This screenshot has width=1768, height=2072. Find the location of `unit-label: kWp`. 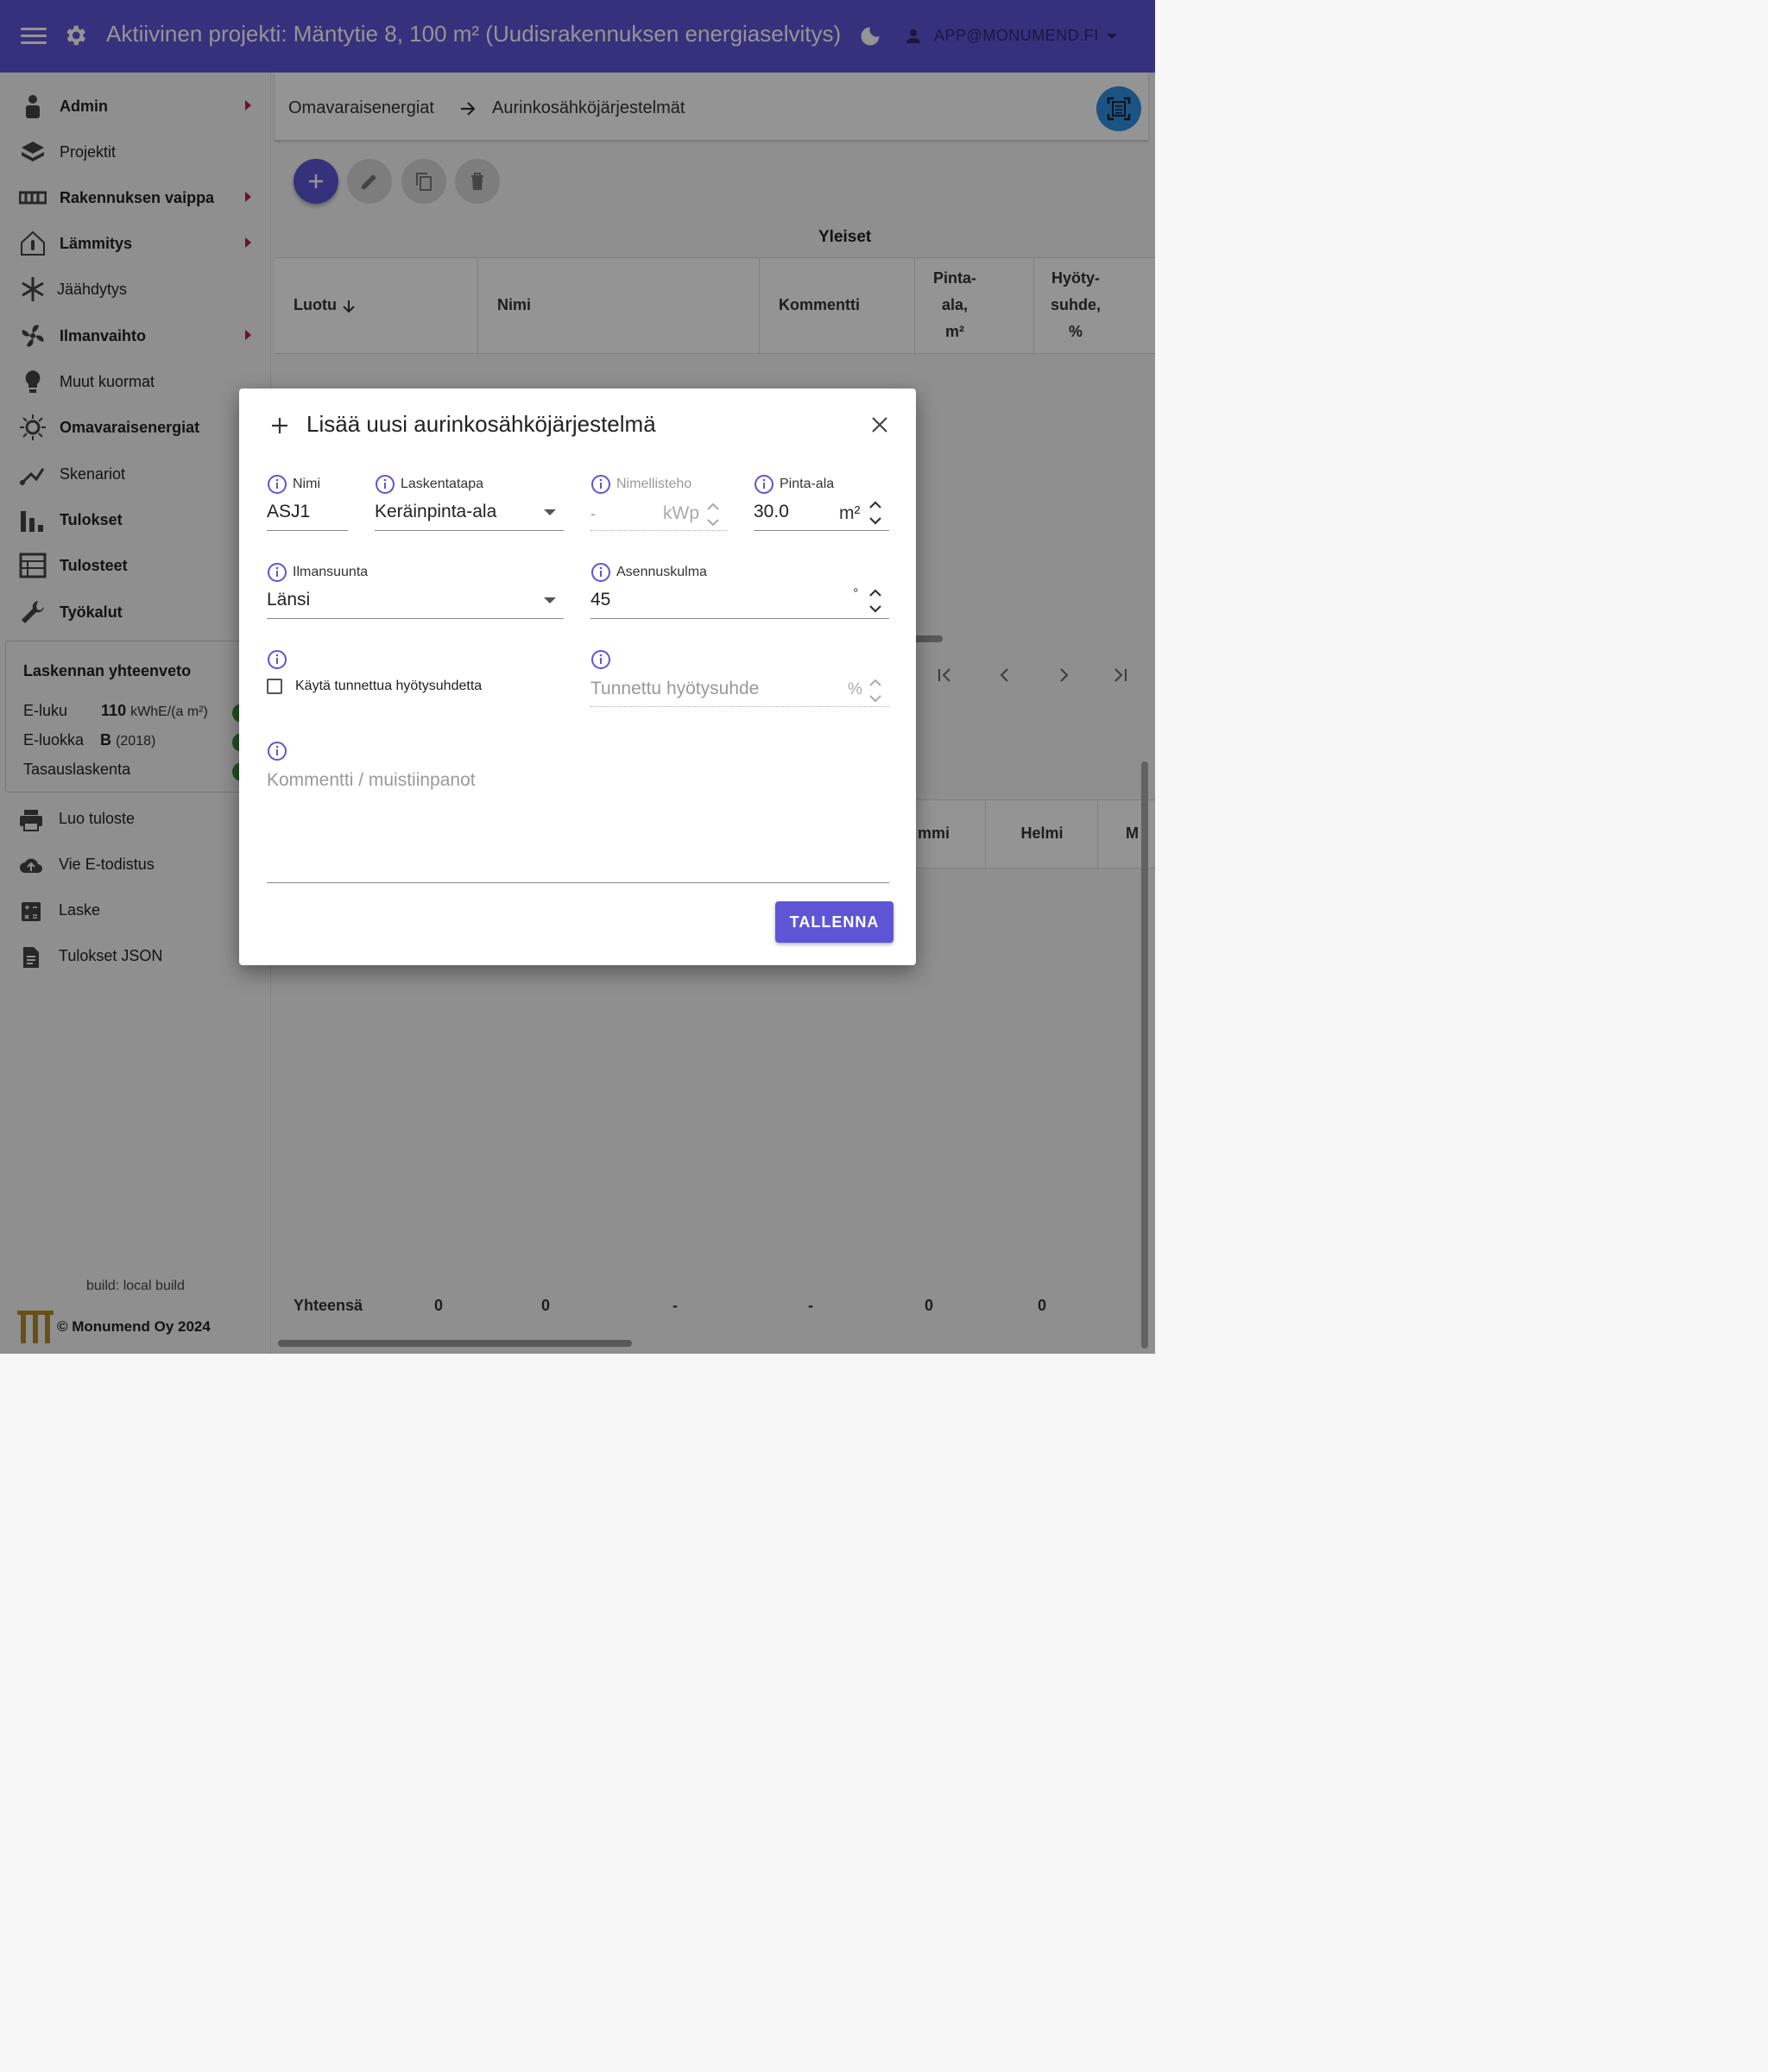

unit-label: kWp is located at coordinates (681, 513).